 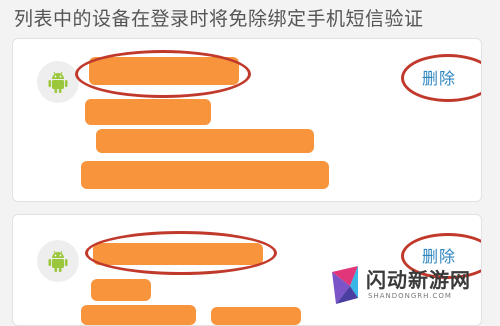 What do you see at coordinates (410, 296) in the screenshot?
I see `watermark-domain: SHANDONGRH.COM` at bounding box center [410, 296].